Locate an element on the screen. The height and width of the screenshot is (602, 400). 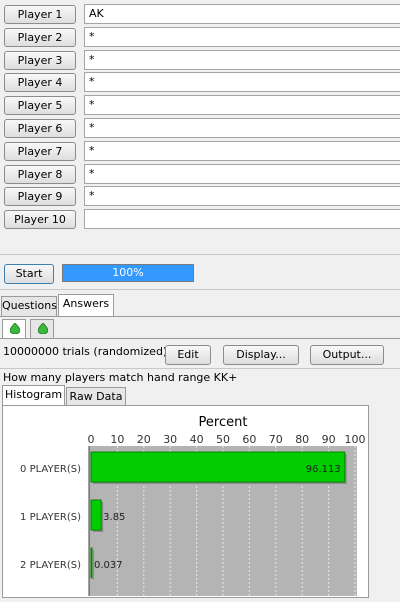
x-tick-label: 0 is located at coordinates (91, 439).